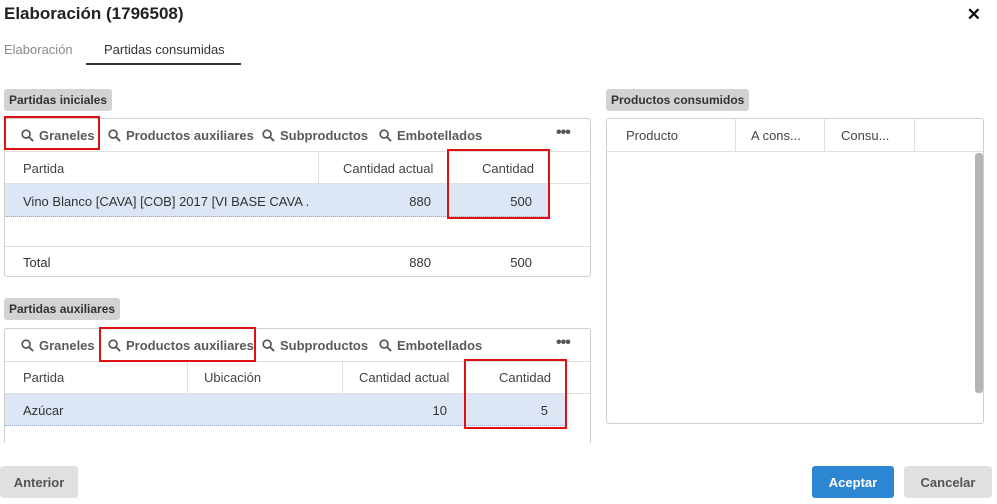  I want to click on cell-cantidad-actual: 880, so click(420, 201).